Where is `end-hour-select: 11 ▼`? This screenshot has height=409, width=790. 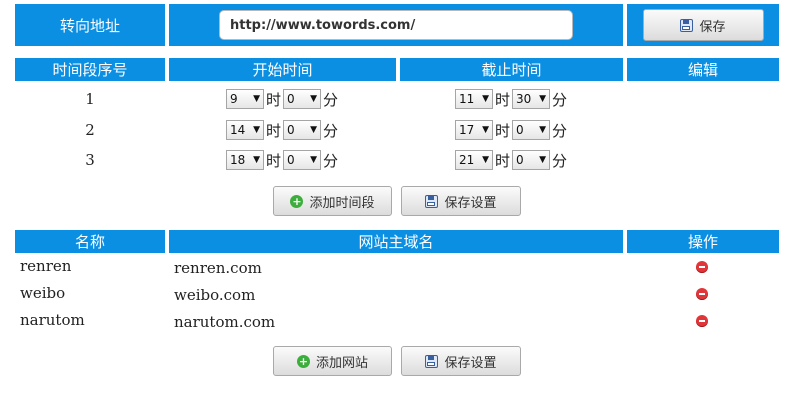
end-hour-select: 11 ▼ is located at coordinates (474, 99).